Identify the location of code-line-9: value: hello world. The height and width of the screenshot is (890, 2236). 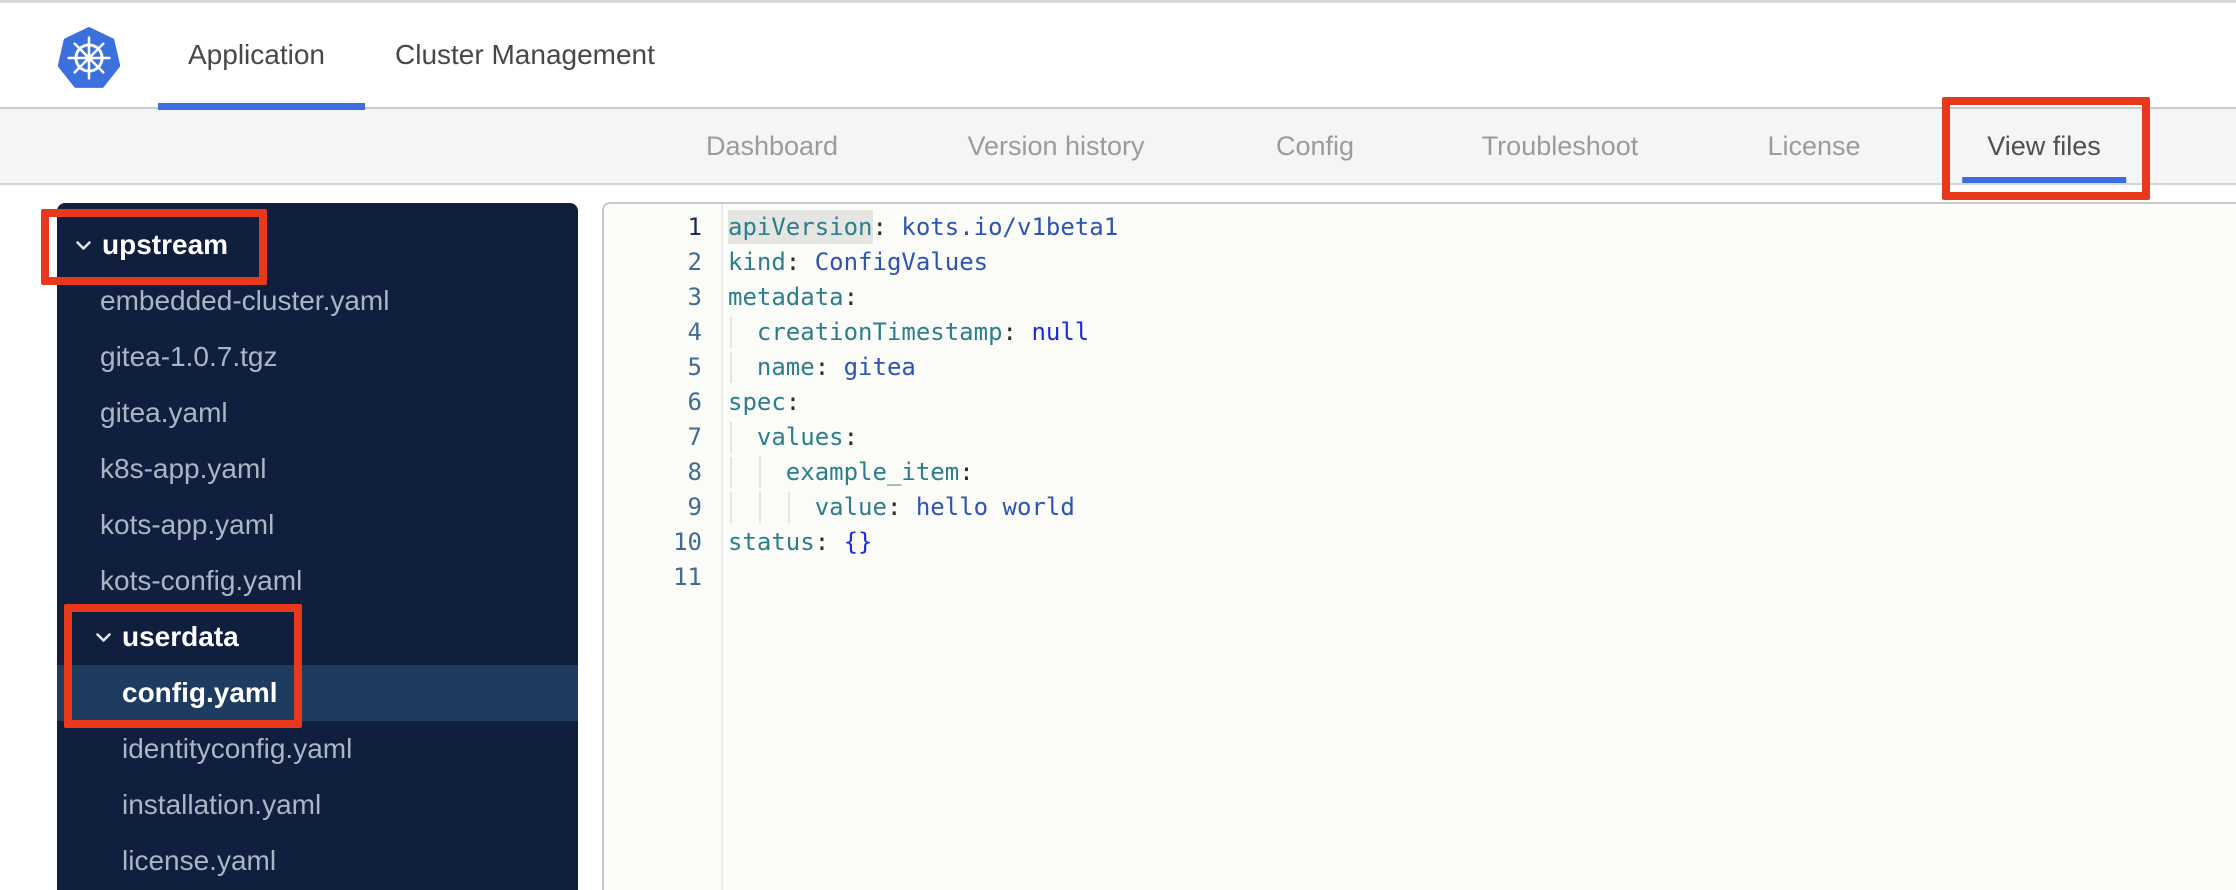
(901, 507).